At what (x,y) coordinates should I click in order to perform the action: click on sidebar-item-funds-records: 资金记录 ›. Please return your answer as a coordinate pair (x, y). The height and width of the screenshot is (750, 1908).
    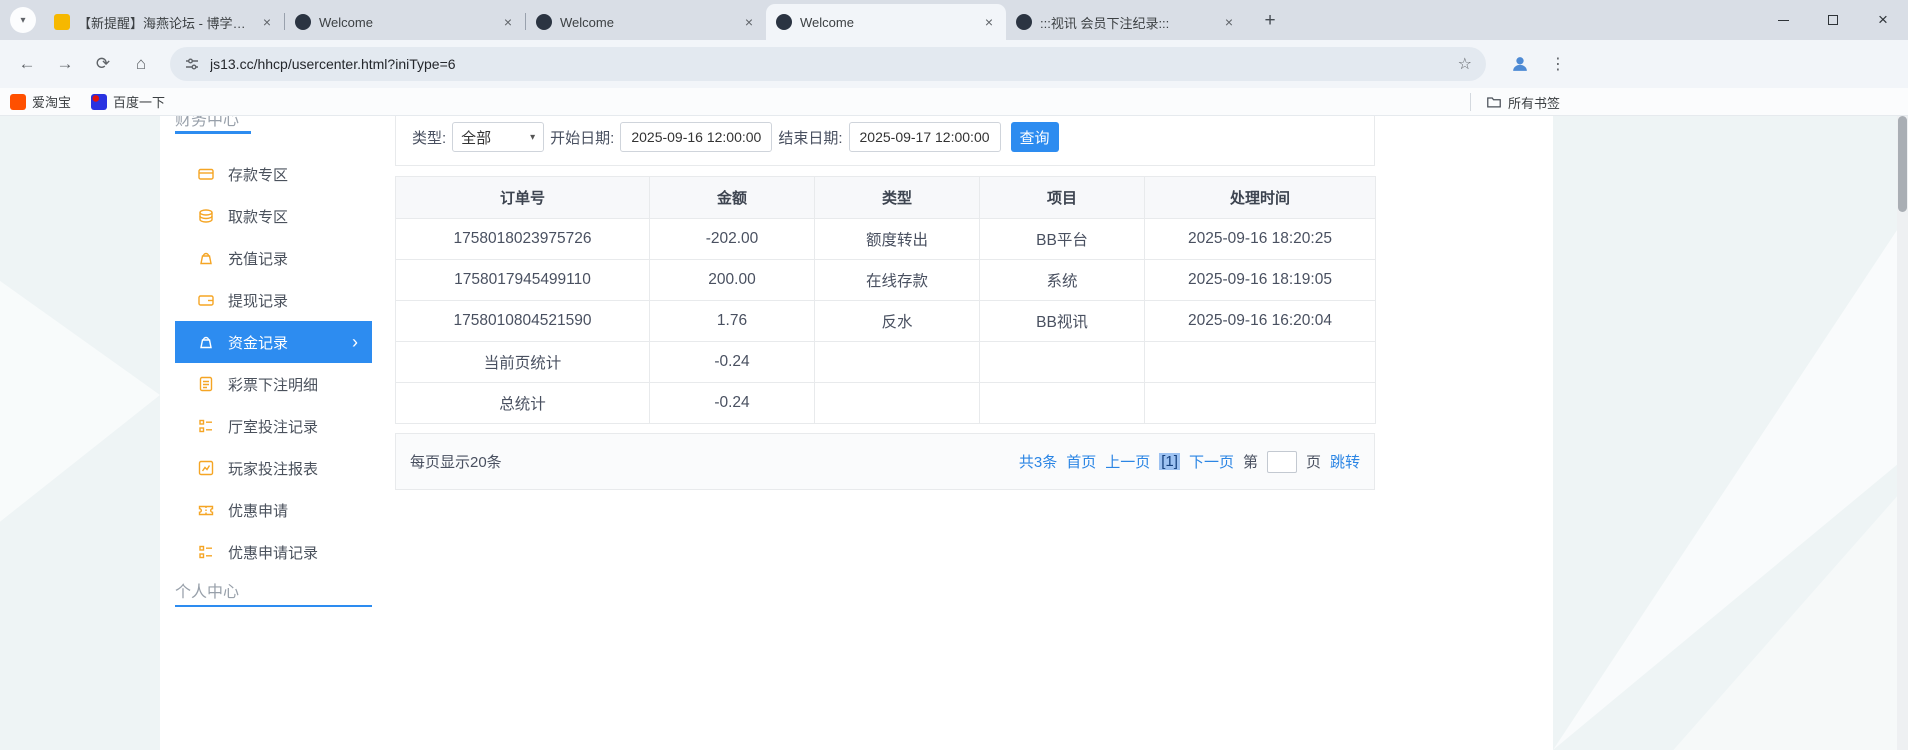
    Looking at the image, I should click on (273, 342).